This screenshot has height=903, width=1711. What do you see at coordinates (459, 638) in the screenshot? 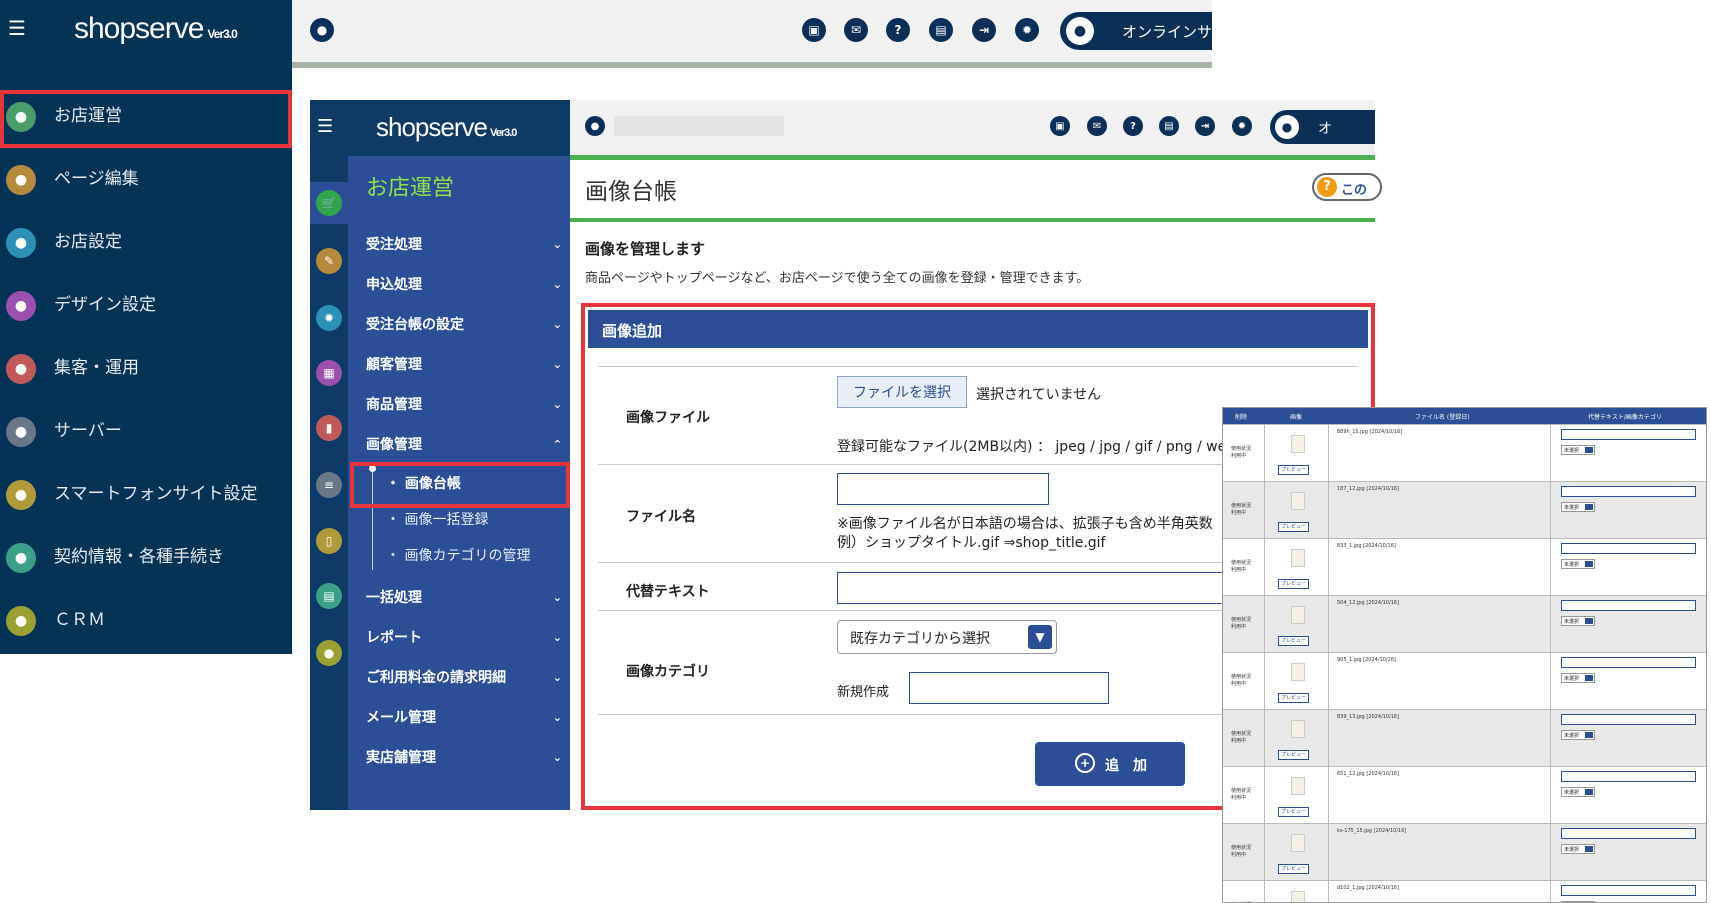
I see `sidebar-item: レポート ⌄` at bounding box center [459, 638].